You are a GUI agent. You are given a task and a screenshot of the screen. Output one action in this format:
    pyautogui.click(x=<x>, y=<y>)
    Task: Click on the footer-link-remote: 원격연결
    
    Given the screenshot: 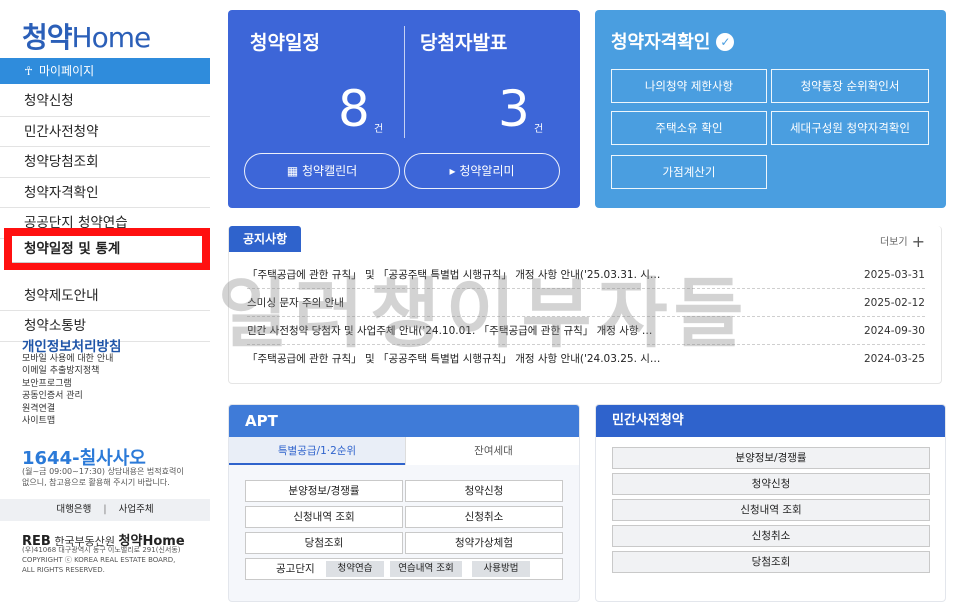 What is the action you would take?
    pyautogui.click(x=67, y=409)
    